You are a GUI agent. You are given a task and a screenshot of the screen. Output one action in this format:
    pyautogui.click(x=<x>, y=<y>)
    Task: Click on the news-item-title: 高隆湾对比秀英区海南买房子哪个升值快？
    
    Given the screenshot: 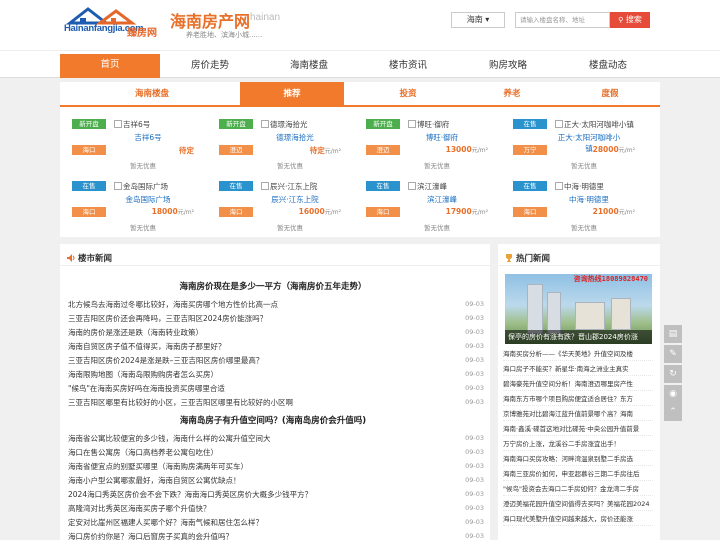 What is the action you would take?
    pyautogui.click(x=253, y=508)
    